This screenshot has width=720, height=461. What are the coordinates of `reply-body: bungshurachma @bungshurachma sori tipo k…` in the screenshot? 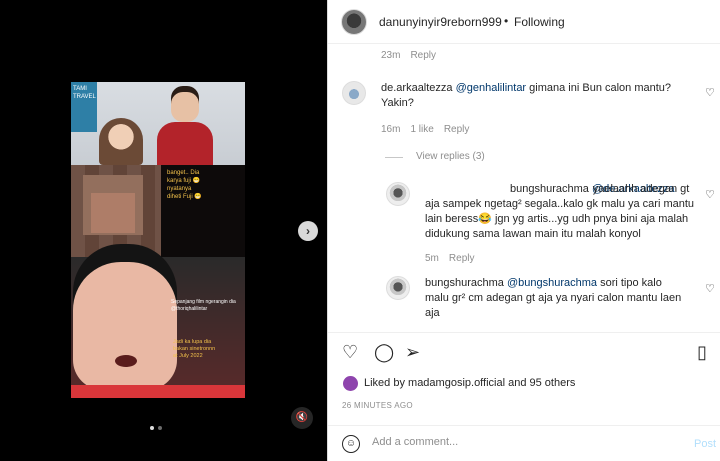 It's located at (565, 298).